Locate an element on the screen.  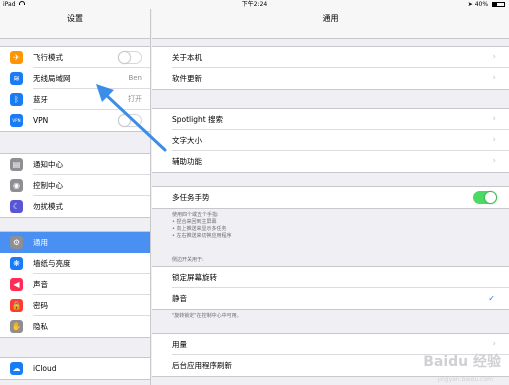
detail-group-search: Spotlight 搜索 › 文字大小 › 辅助功能 › is located at coordinates (330, 140).